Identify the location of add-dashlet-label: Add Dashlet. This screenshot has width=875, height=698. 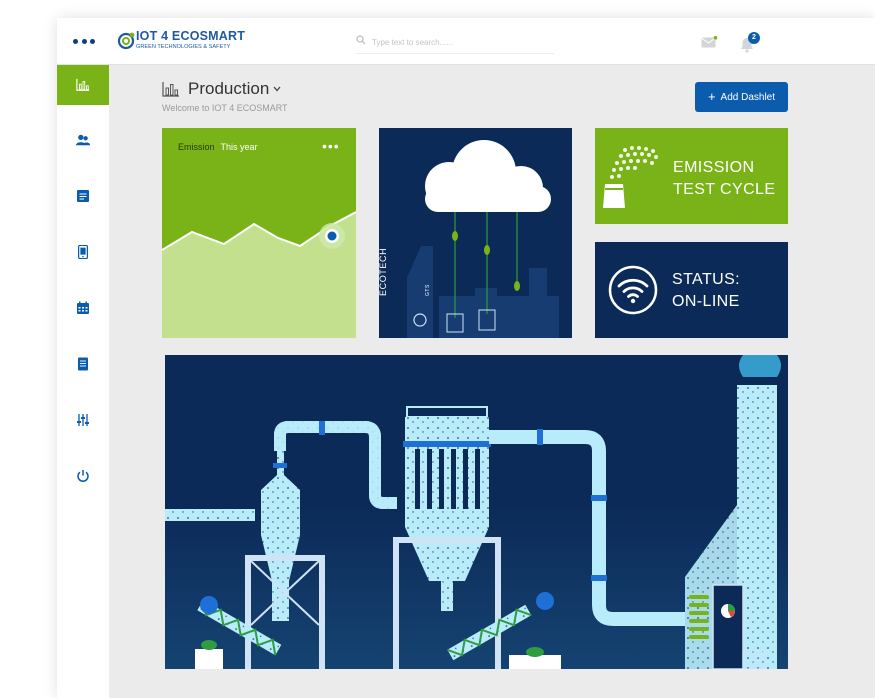
(748, 97).